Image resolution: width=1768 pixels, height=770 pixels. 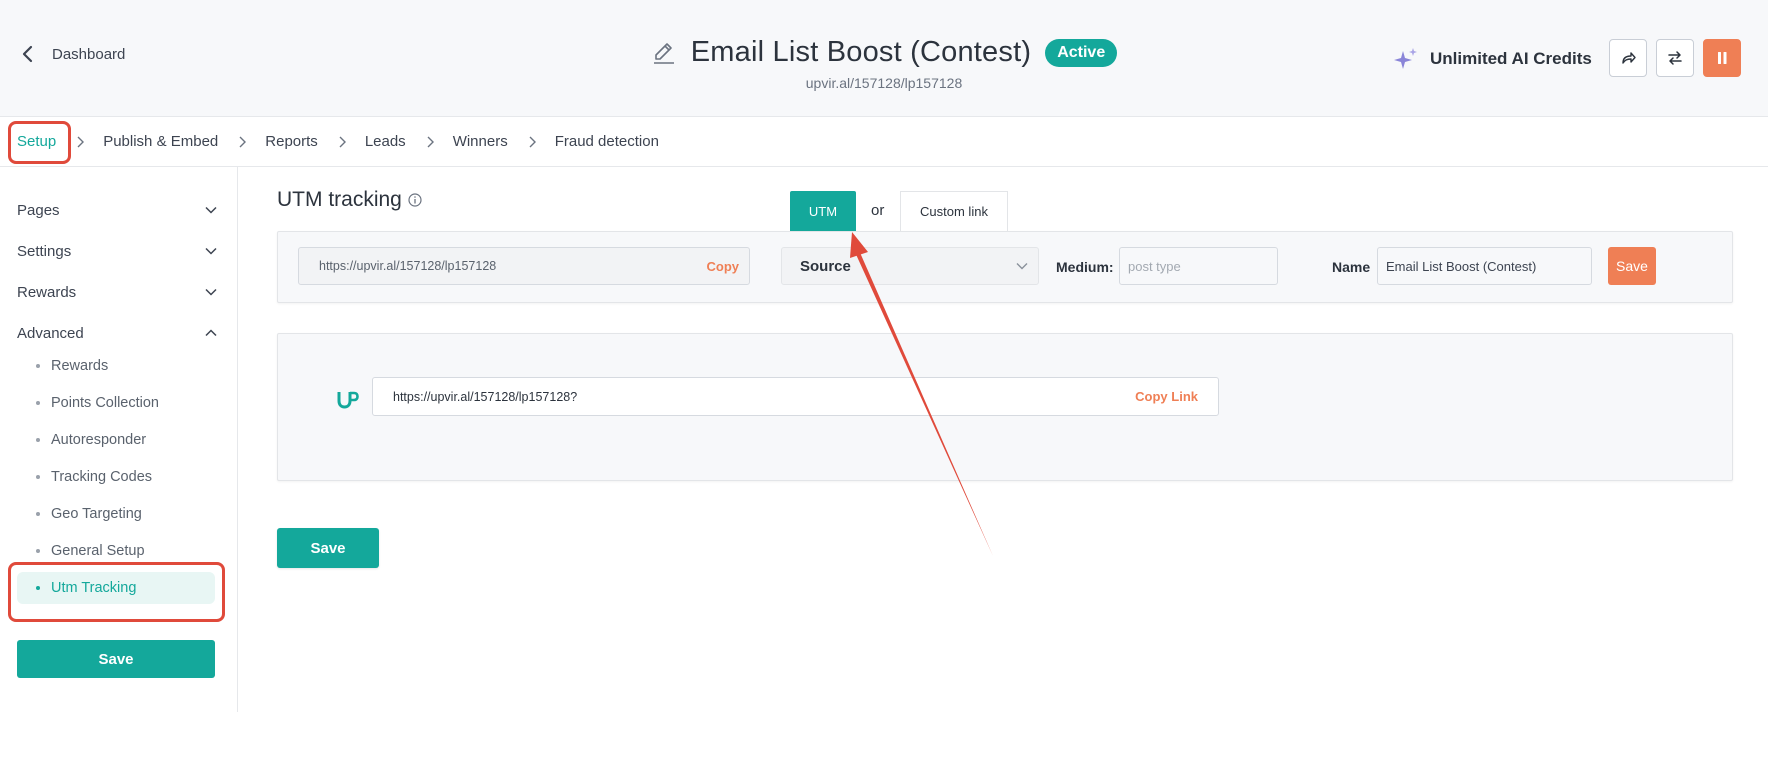 I want to click on sidebar-item-label: General Setup, so click(x=98, y=551).